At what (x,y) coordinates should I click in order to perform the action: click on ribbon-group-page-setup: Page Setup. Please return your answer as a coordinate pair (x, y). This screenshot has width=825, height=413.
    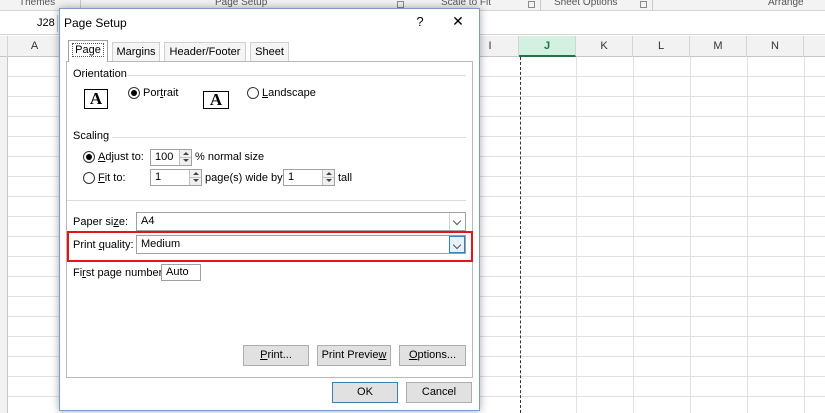
    Looking at the image, I should click on (241, 4).